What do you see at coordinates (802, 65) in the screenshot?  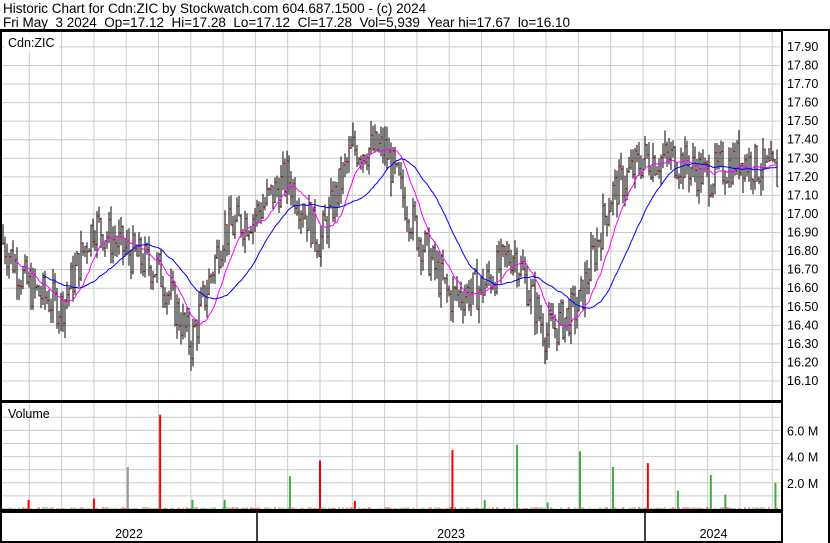 I see `price-tick-label: 17.80` at bounding box center [802, 65].